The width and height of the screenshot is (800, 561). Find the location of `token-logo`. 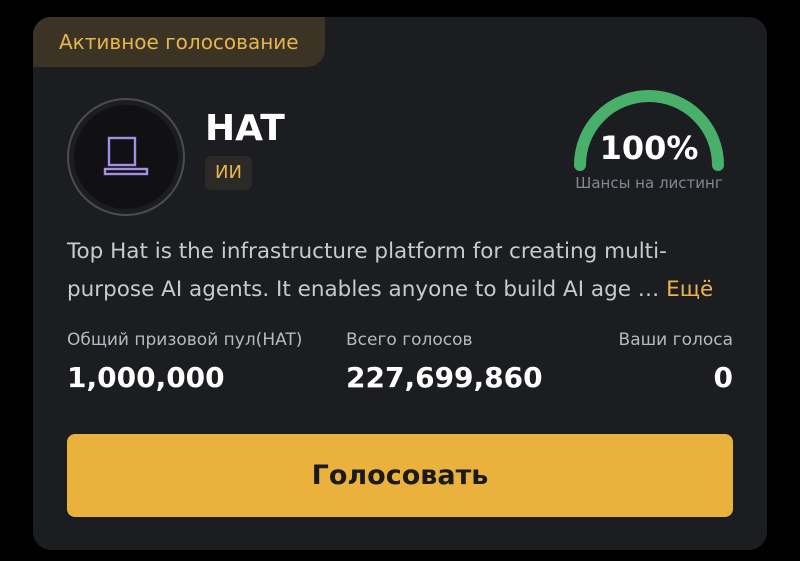

token-logo is located at coordinates (126, 157).